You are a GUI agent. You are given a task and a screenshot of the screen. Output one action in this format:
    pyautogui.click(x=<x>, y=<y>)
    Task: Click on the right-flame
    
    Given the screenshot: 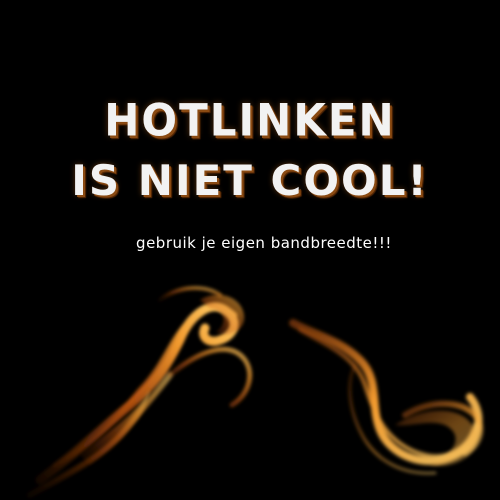 What is the action you would take?
    pyautogui.click(x=386, y=397)
    